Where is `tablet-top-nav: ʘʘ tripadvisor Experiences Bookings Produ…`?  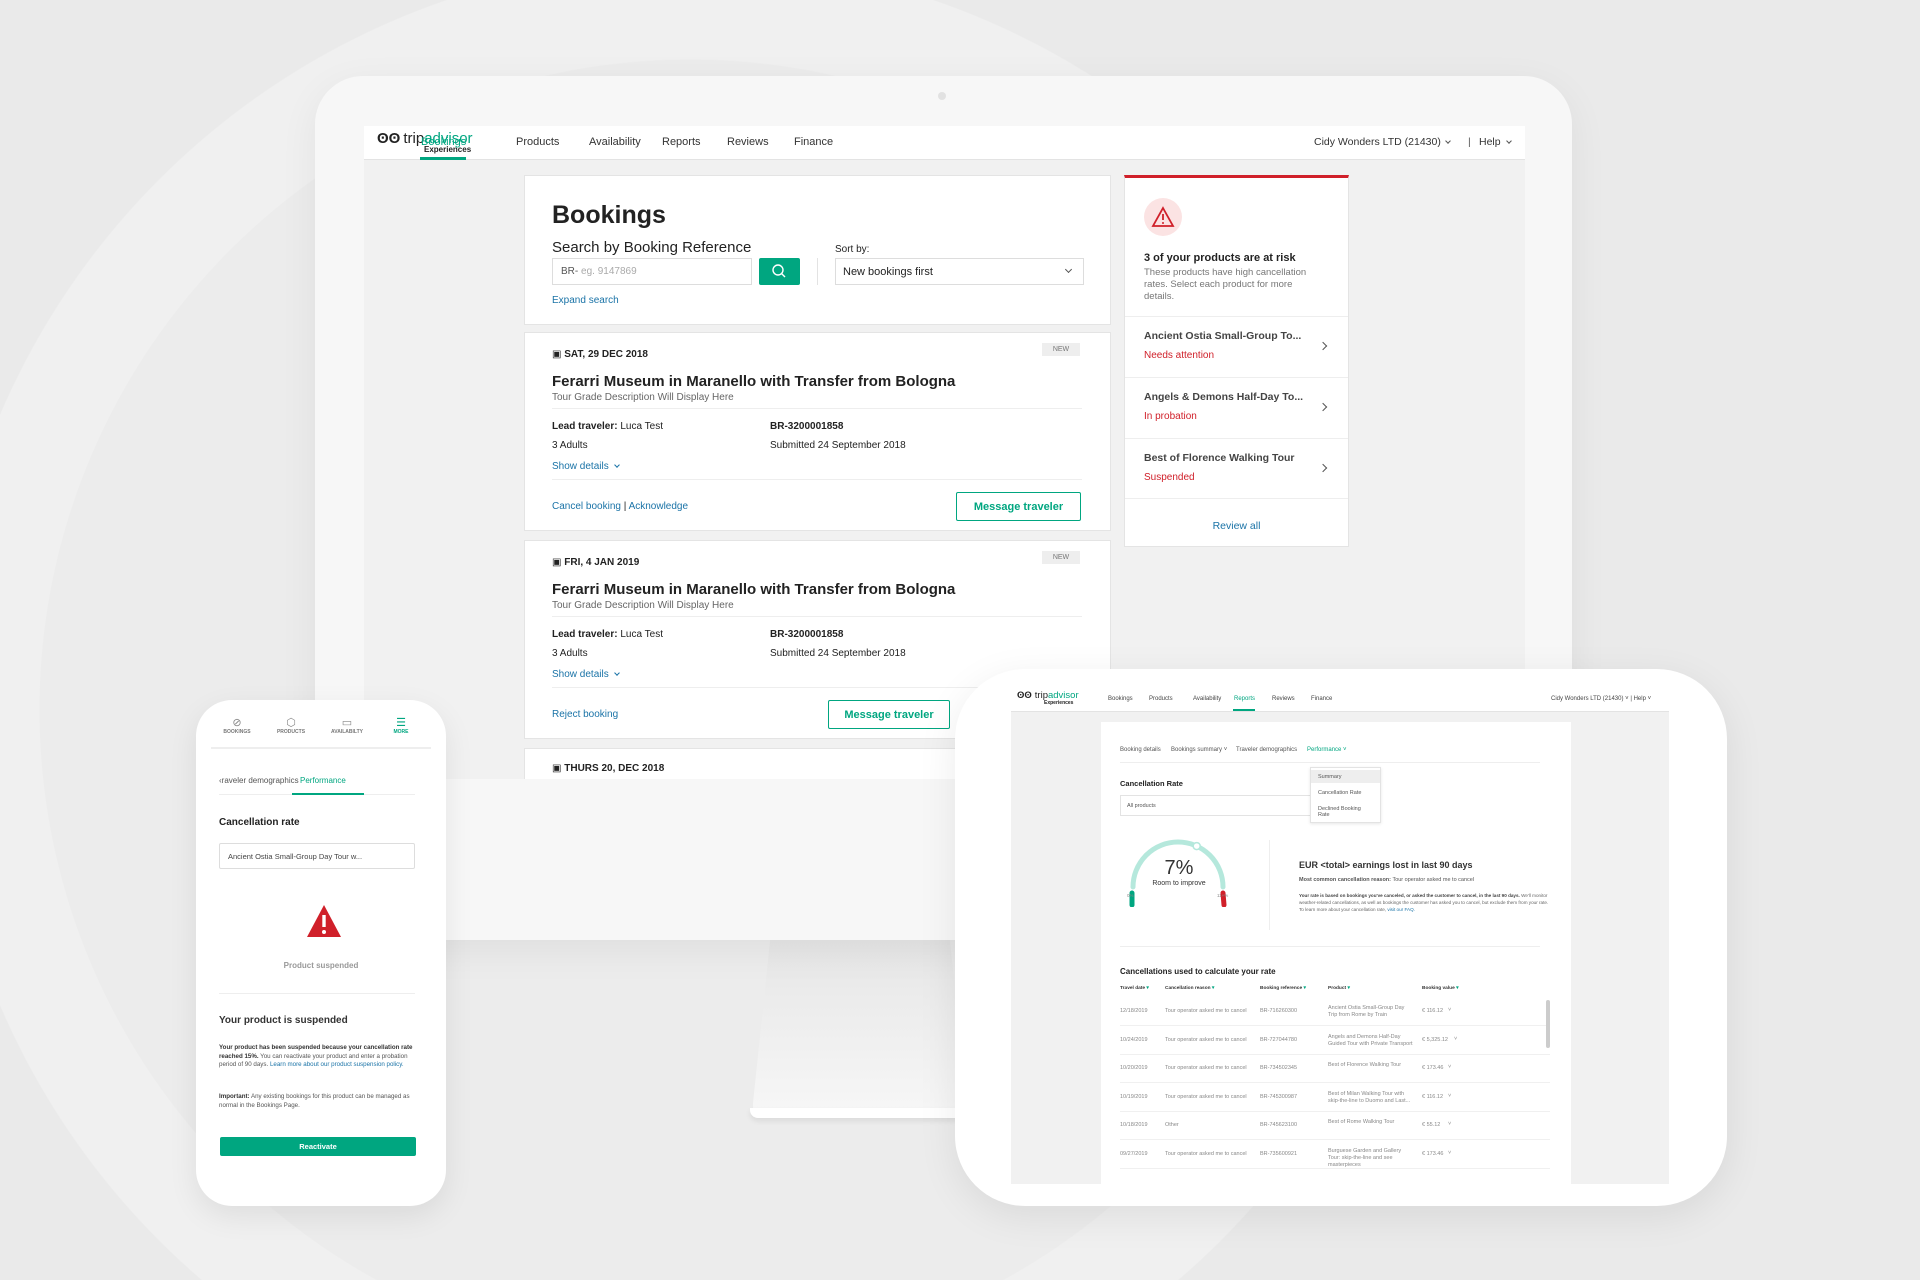
tablet-top-nav: ʘʘ tripadvisor Experiences Bookings Produ… is located at coordinates (1340, 699).